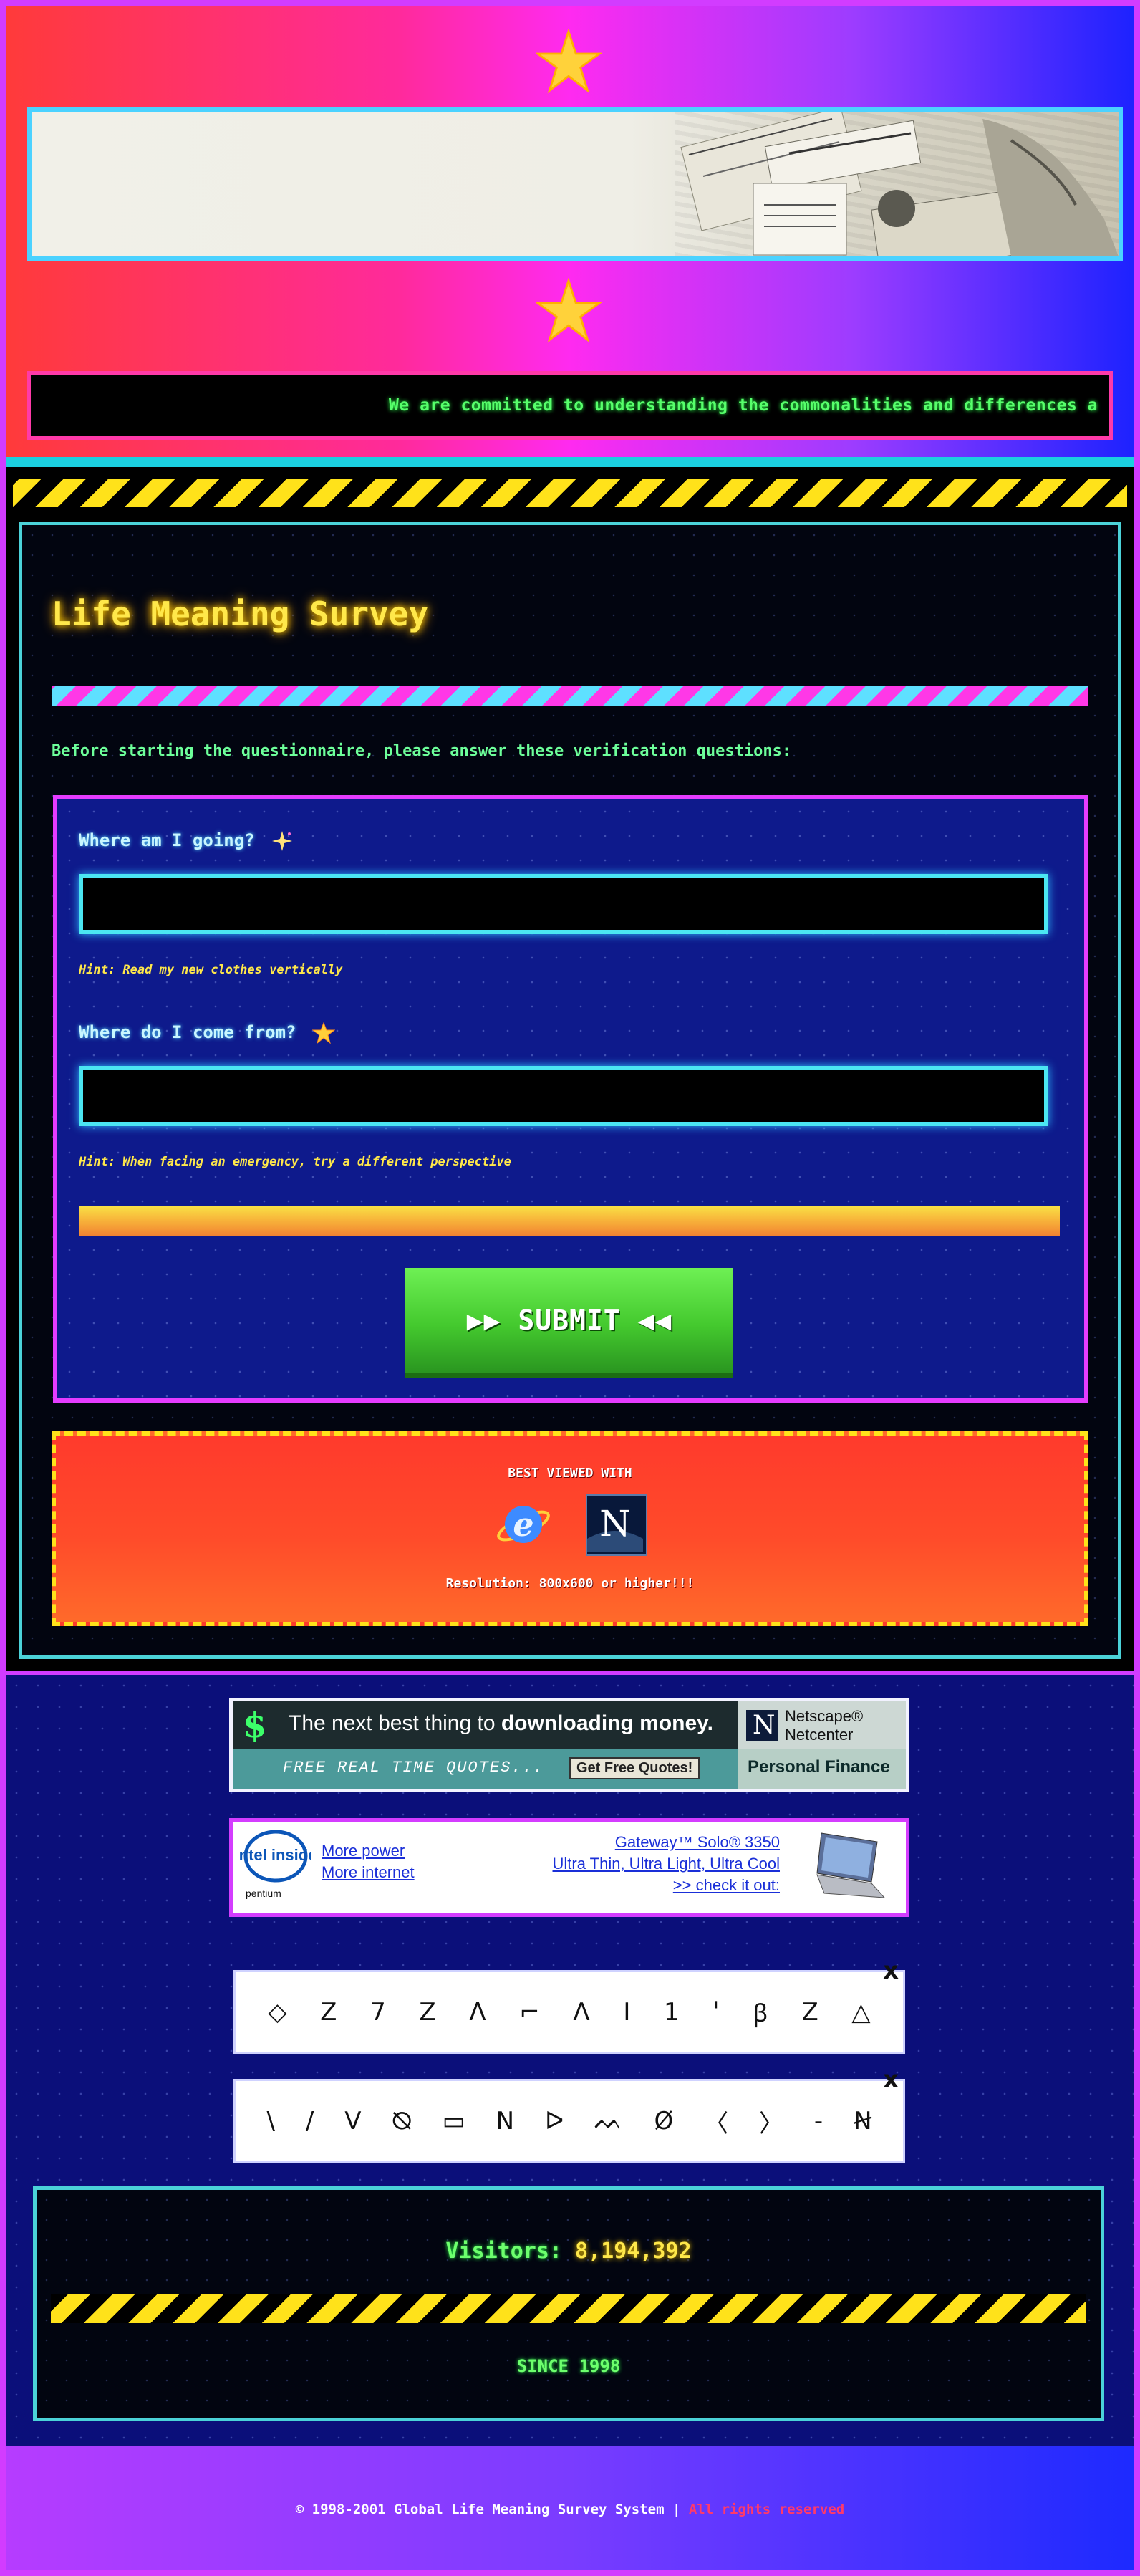  What do you see at coordinates (187, 1032) in the screenshot?
I see `question-2-text: Where do I come from?` at bounding box center [187, 1032].